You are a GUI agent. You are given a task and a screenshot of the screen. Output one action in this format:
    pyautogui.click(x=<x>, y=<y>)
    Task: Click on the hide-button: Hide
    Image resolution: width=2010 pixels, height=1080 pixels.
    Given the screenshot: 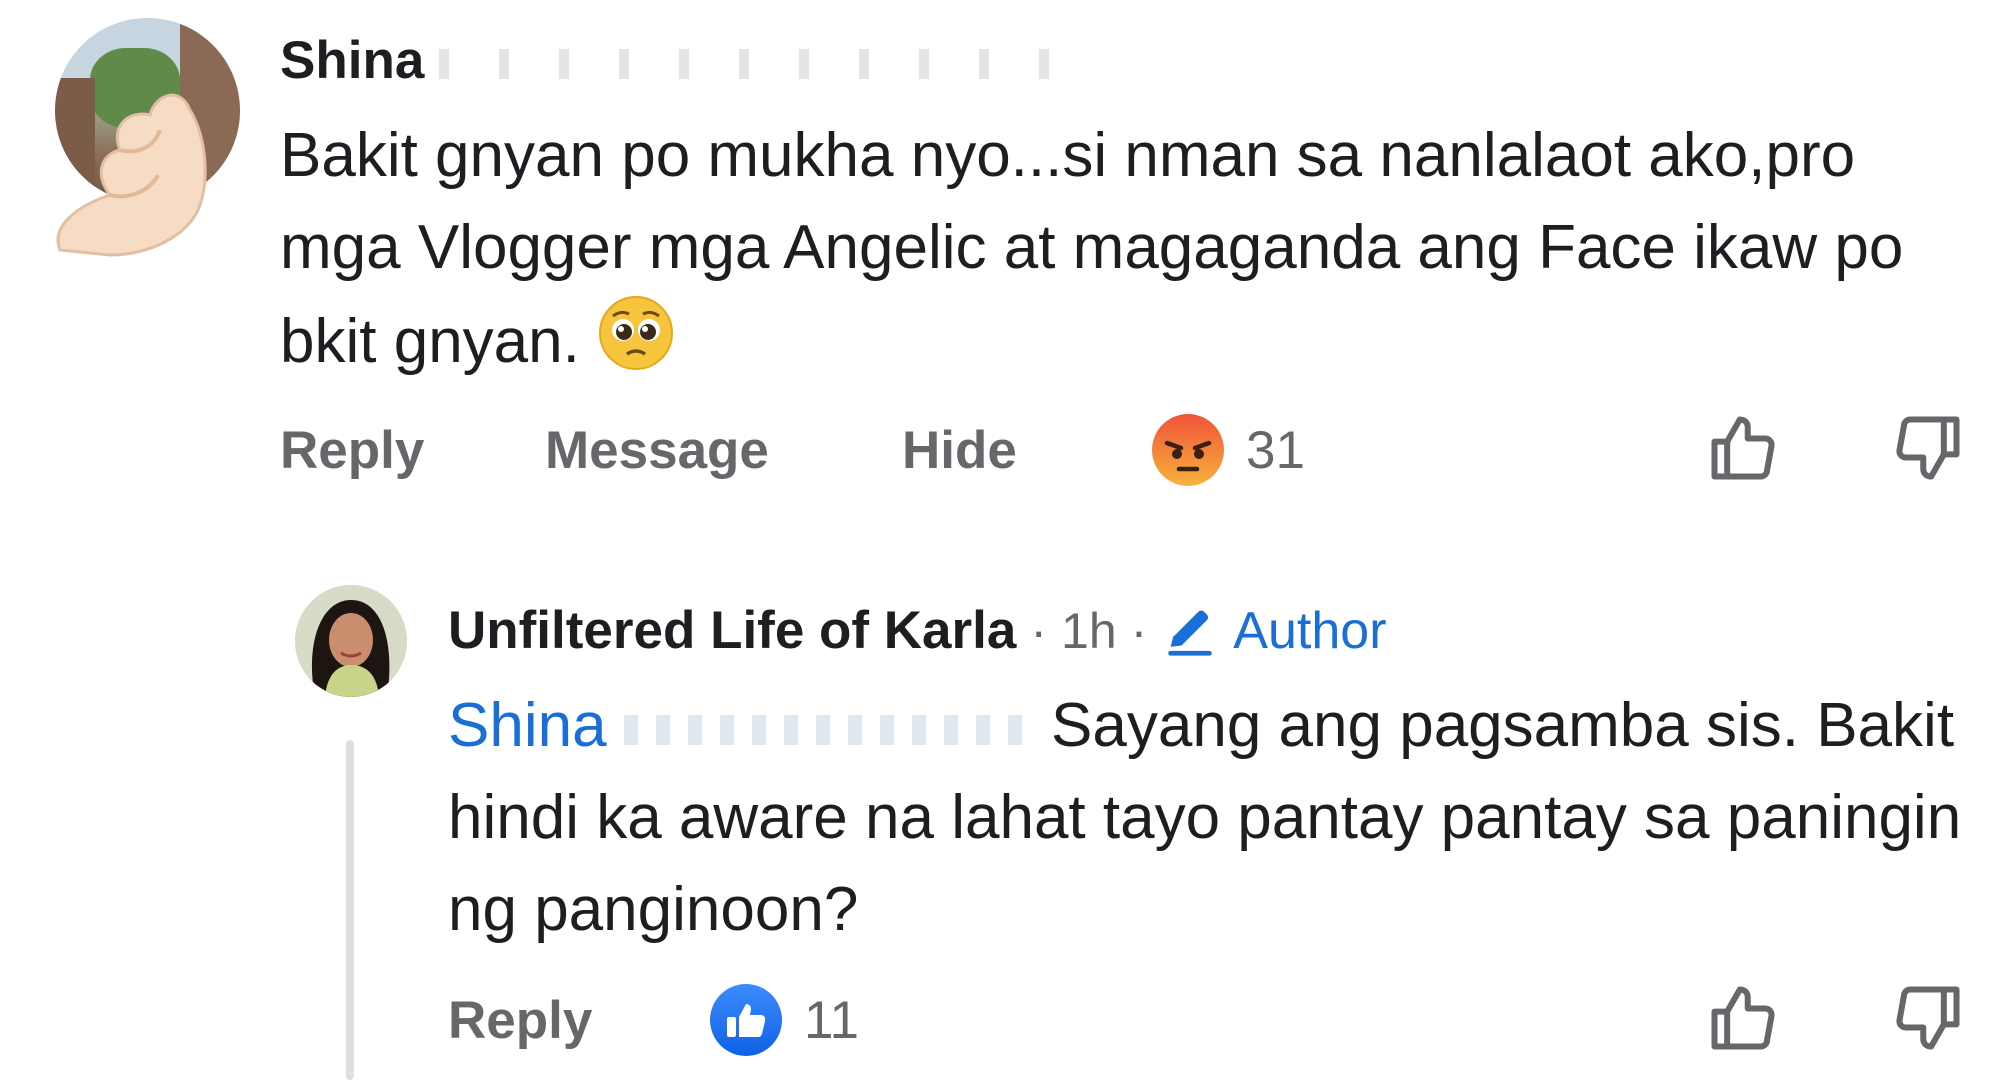 What is the action you would take?
    pyautogui.click(x=959, y=450)
    